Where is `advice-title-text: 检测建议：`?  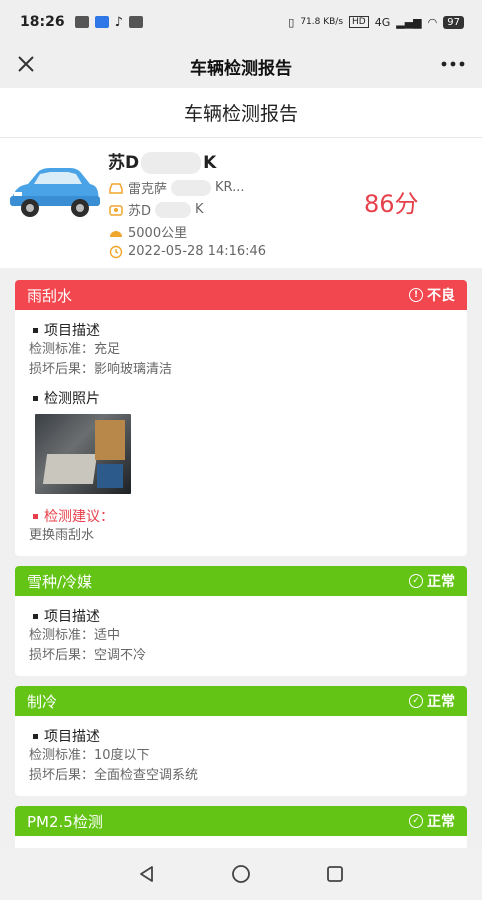 advice-title-text: 检测建议： is located at coordinates (79, 517).